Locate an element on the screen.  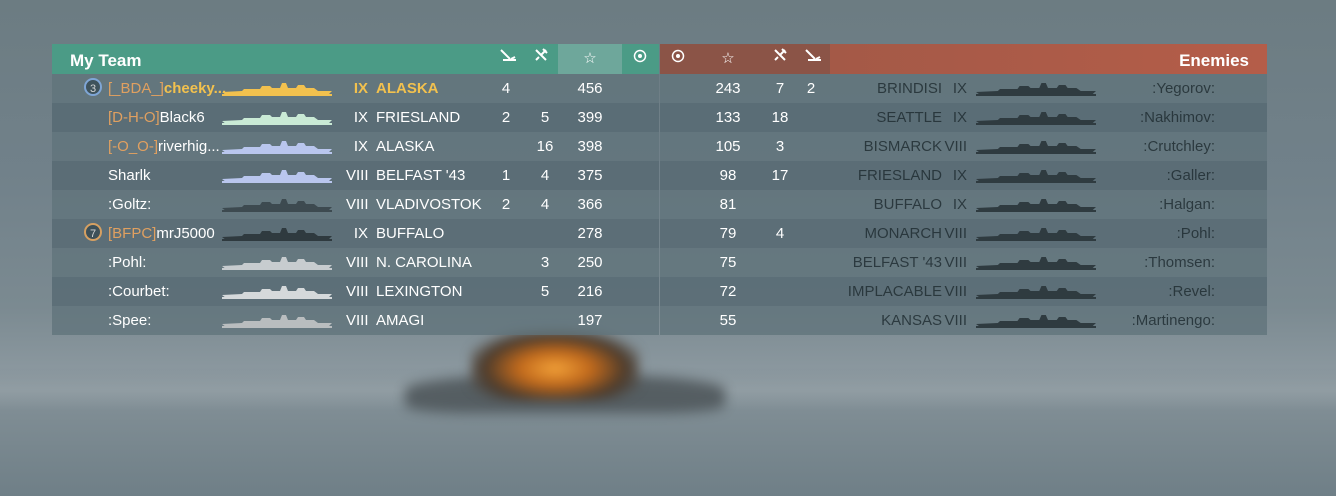
ship-name: IMPLACABLE is located at coordinates (894, 291).